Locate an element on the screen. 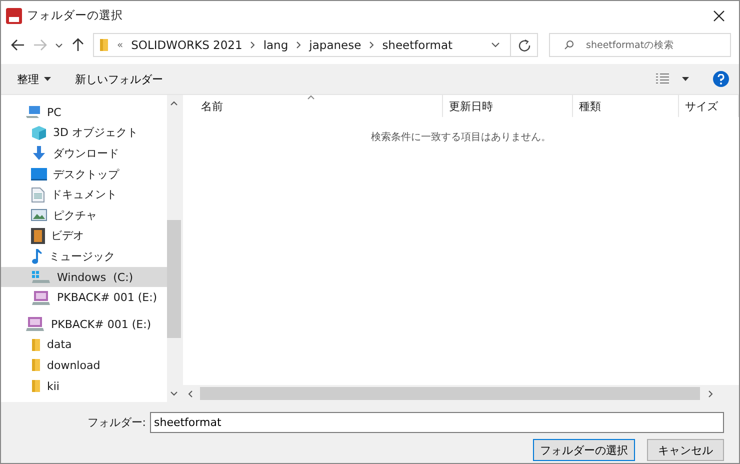 This screenshot has width=740, height=464. address-bar: « SOLIDWORKS 2021 lang japanese sheetformat is located at coordinates (315, 45).